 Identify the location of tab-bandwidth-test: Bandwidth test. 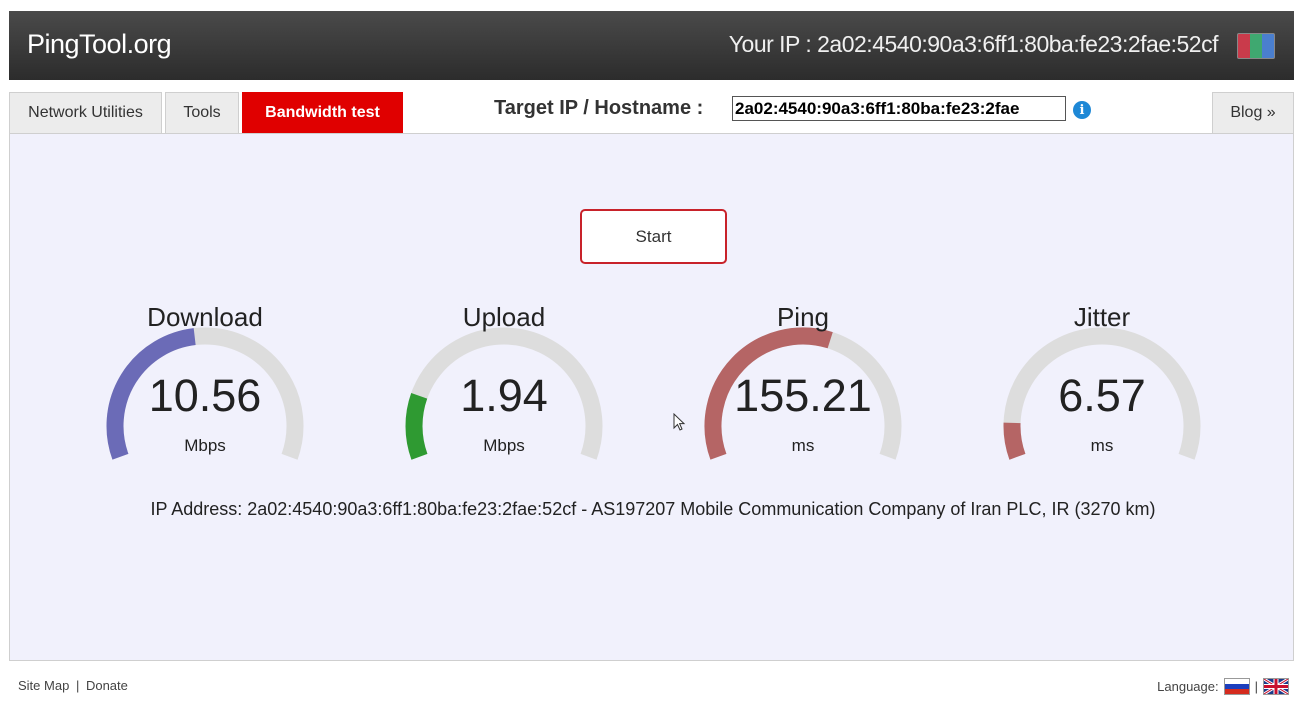
(322, 112).